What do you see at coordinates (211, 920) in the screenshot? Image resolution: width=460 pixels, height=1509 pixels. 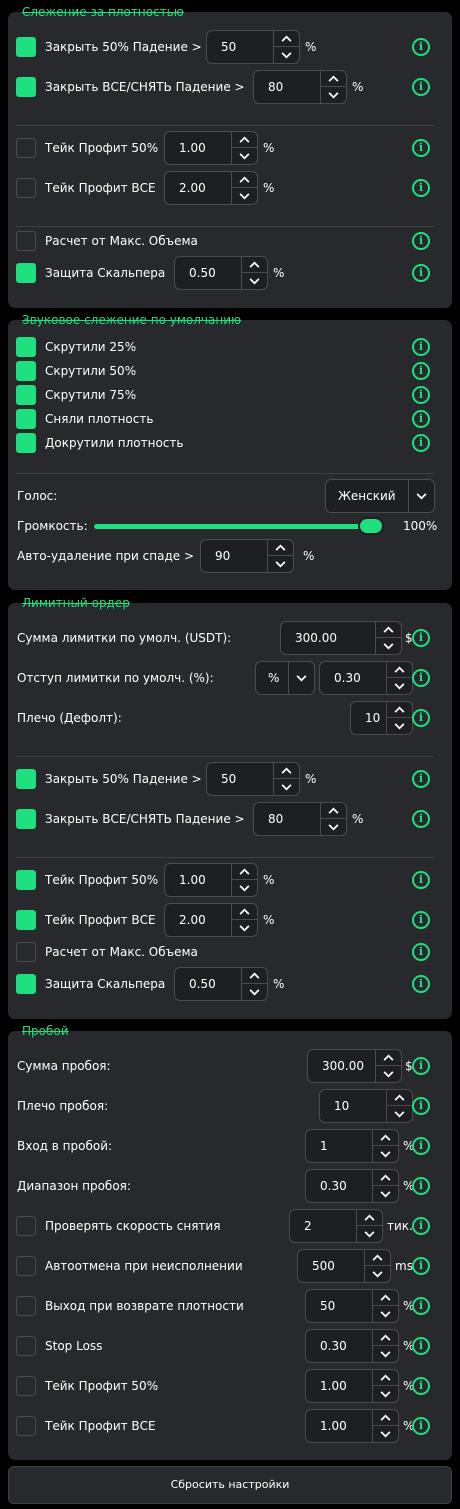 I see `limit-tpall-input: 2.00` at bounding box center [211, 920].